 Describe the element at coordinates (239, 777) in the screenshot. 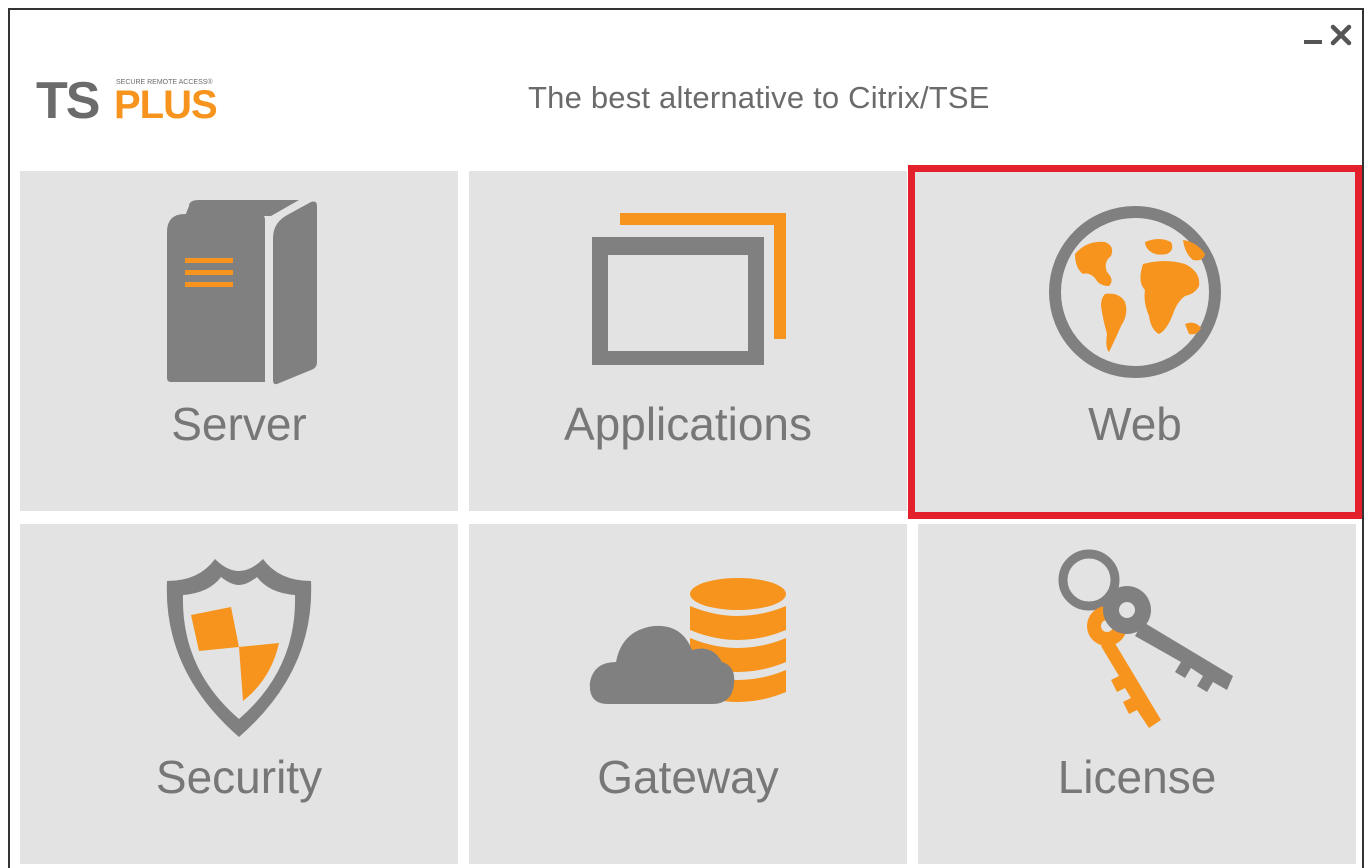

I see `tile-label-security: Security` at that location.